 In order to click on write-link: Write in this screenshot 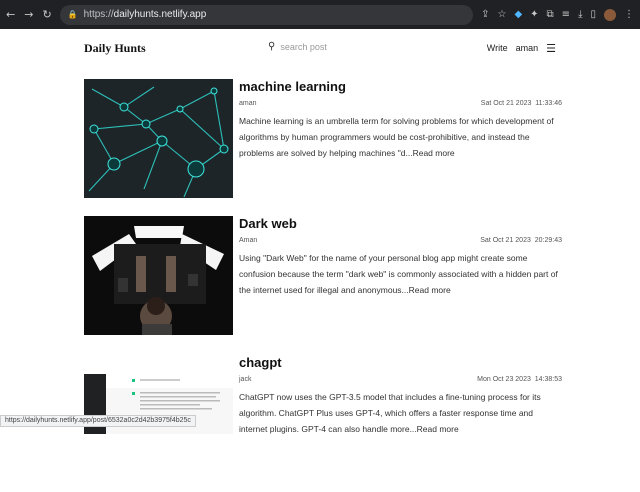, I will do `click(497, 48)`.